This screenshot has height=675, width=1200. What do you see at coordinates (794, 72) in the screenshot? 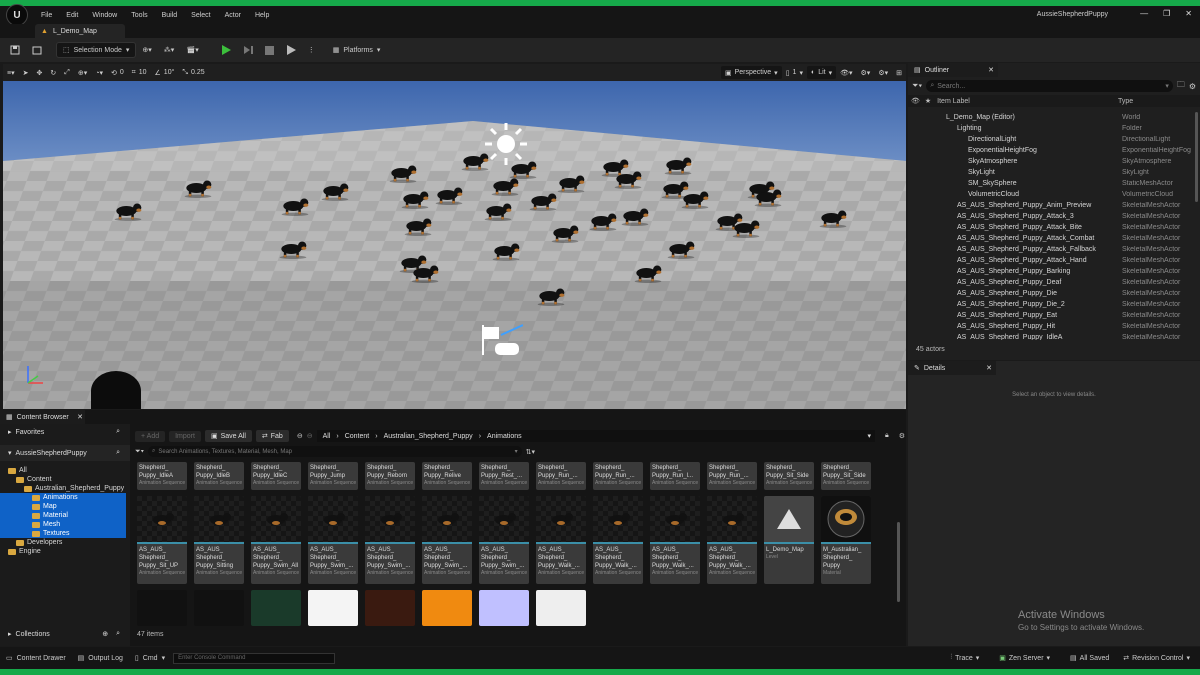
I see `viewport-layout-button: ▯ 1 ▾` at bounding box center [794, 72].